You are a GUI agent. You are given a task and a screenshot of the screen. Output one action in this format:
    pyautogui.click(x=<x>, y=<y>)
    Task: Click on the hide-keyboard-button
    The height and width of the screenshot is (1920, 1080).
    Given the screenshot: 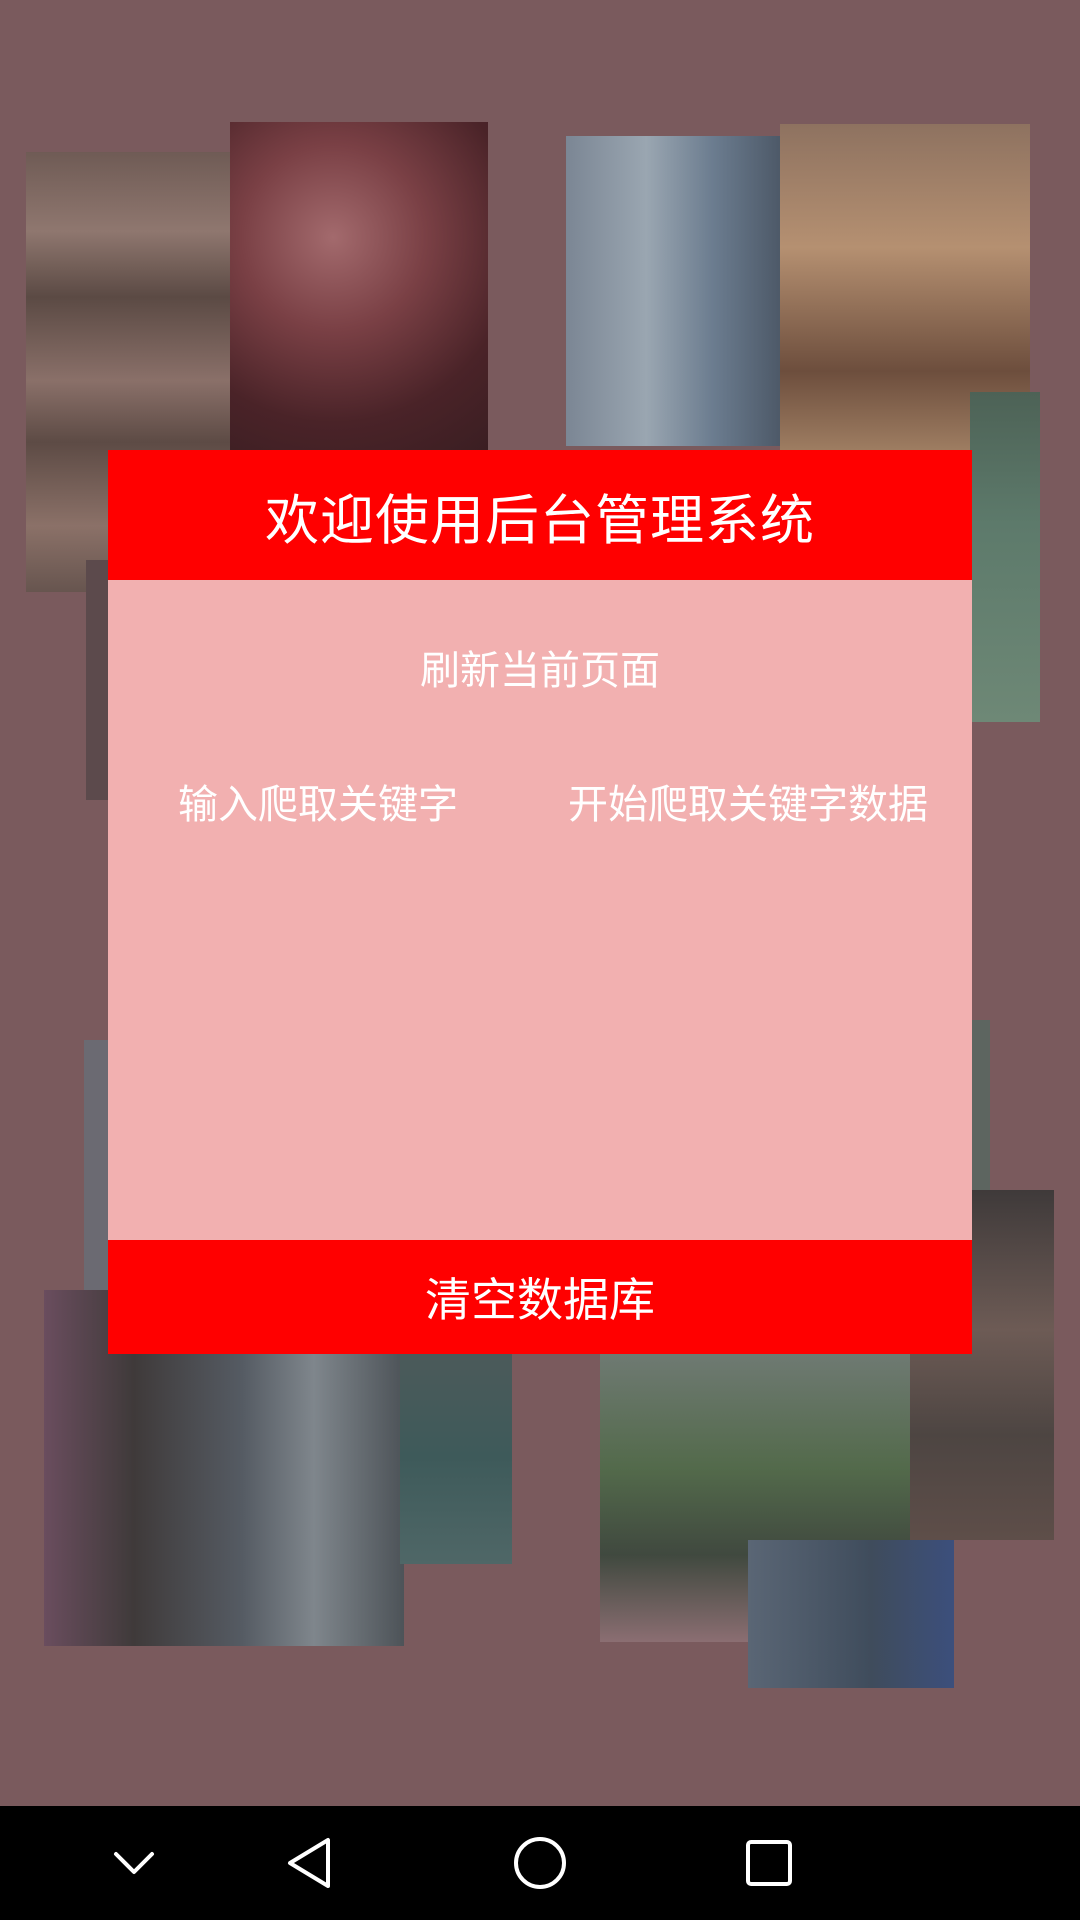 What is the action you would take?
    pyautogui.click(x=134, y=1863)
    